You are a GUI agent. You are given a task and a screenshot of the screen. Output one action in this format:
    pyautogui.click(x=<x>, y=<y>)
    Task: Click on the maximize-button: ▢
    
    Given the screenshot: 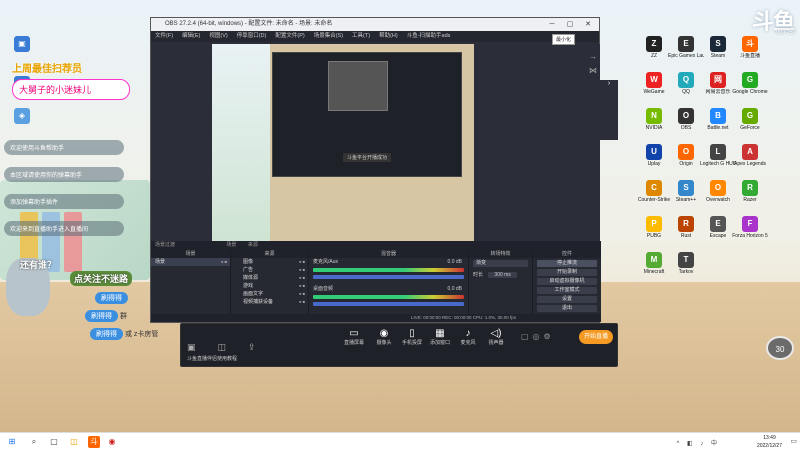 What is the action you would take?
    pyautogui.click(x=570, y=24)
    